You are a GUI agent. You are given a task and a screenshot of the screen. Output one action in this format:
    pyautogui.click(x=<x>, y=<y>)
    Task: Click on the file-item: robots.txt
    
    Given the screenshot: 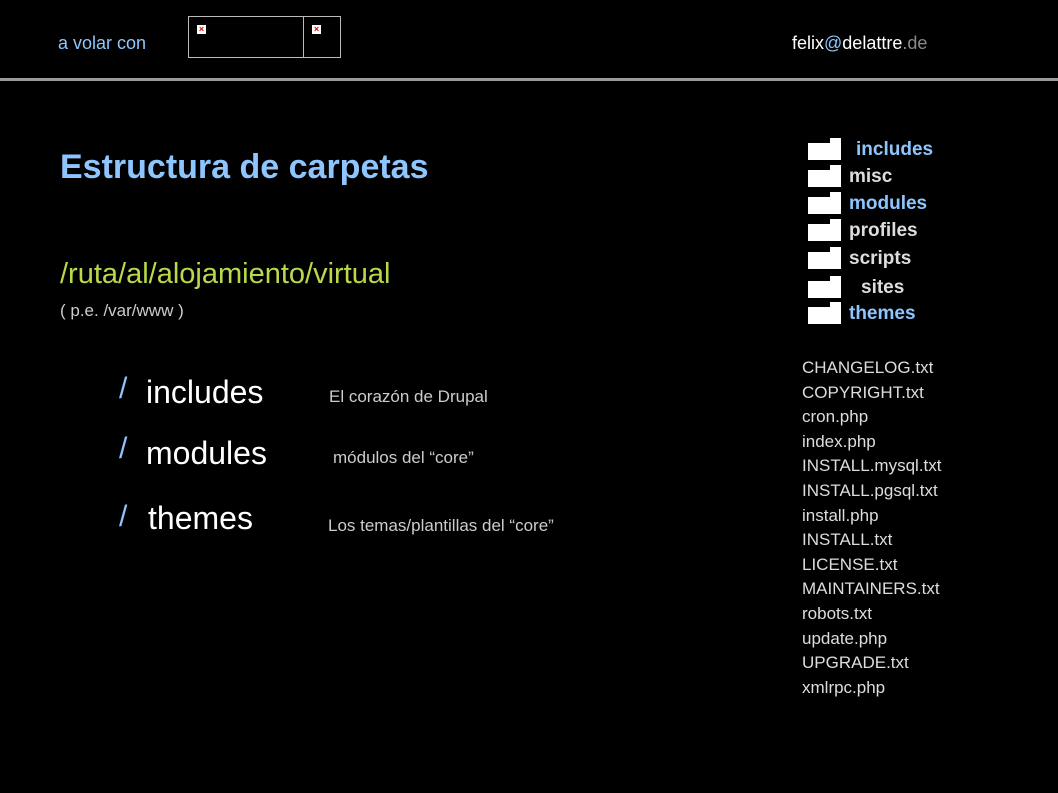 What is the action you would take?
    pyautogui.click(x=872, y=614)
    